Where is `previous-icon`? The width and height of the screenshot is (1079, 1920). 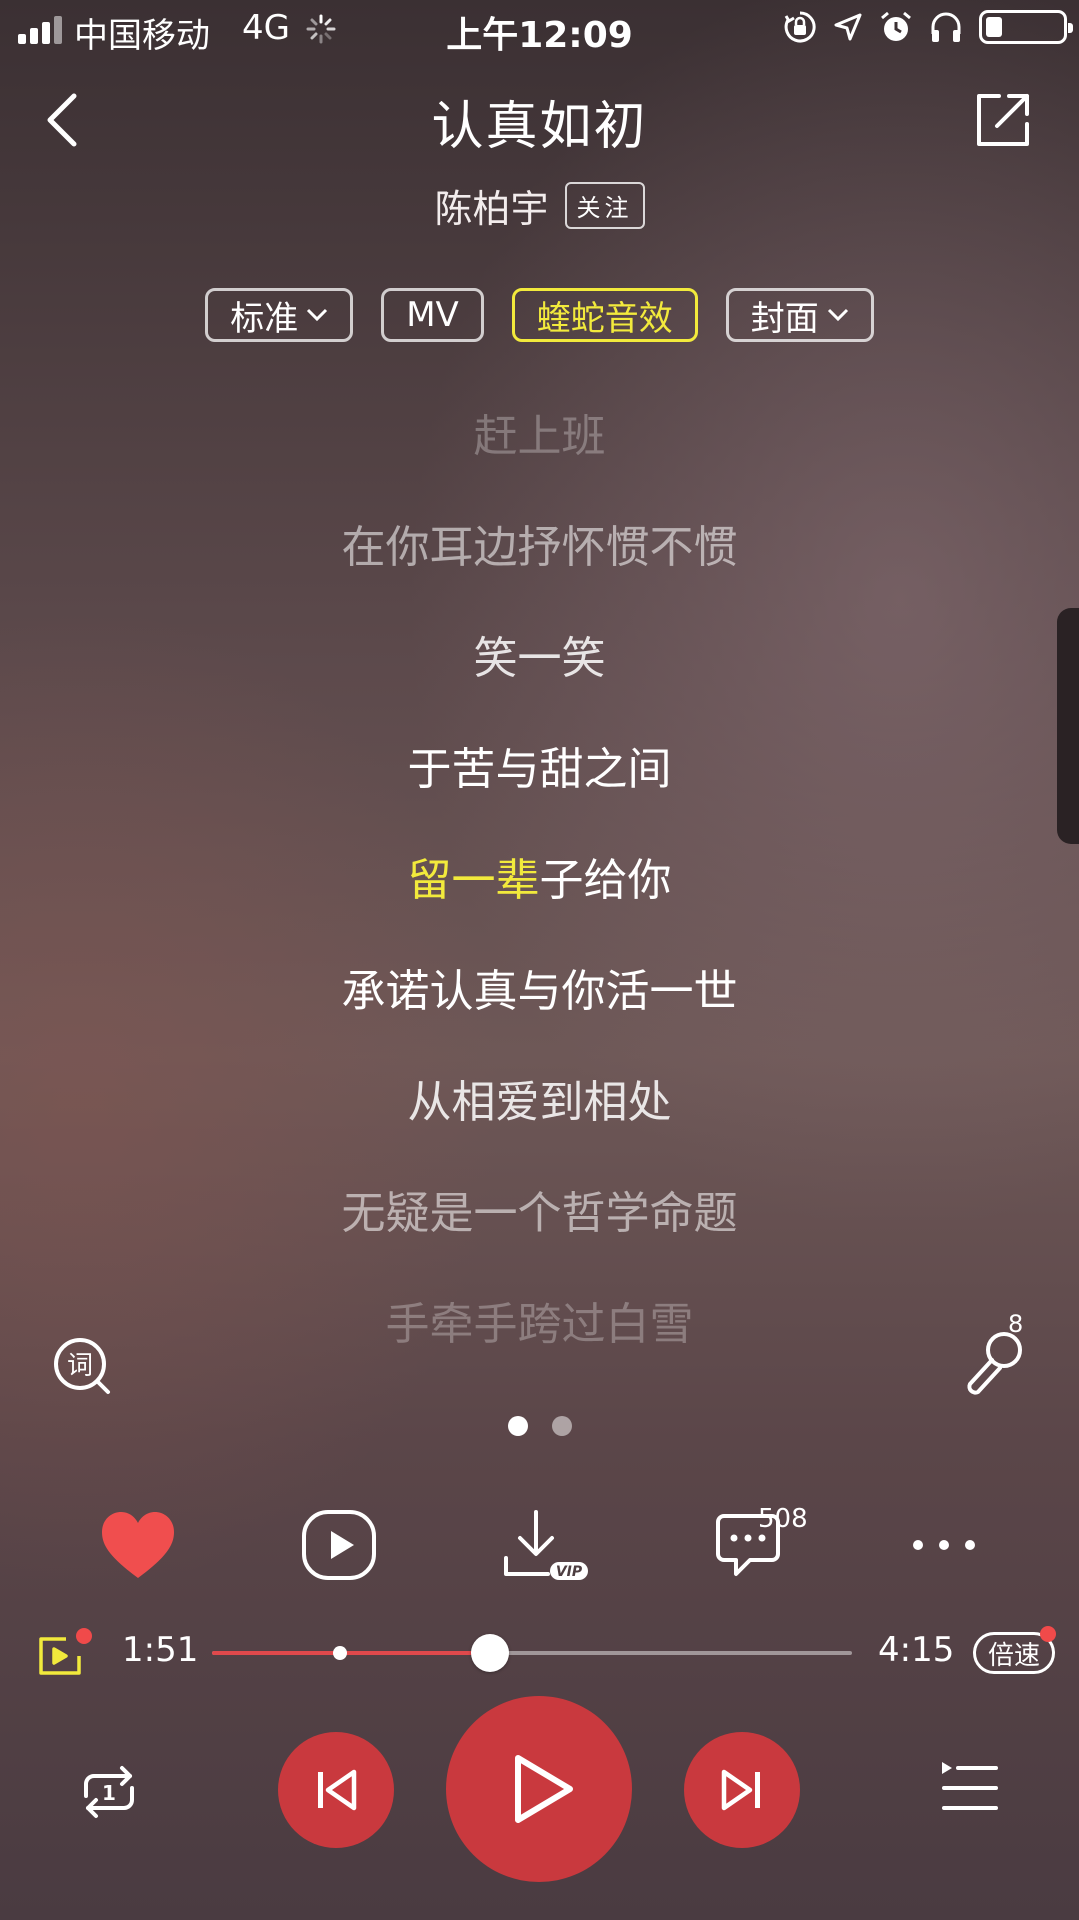
previous-icon is located at coordinates (337, 1790).